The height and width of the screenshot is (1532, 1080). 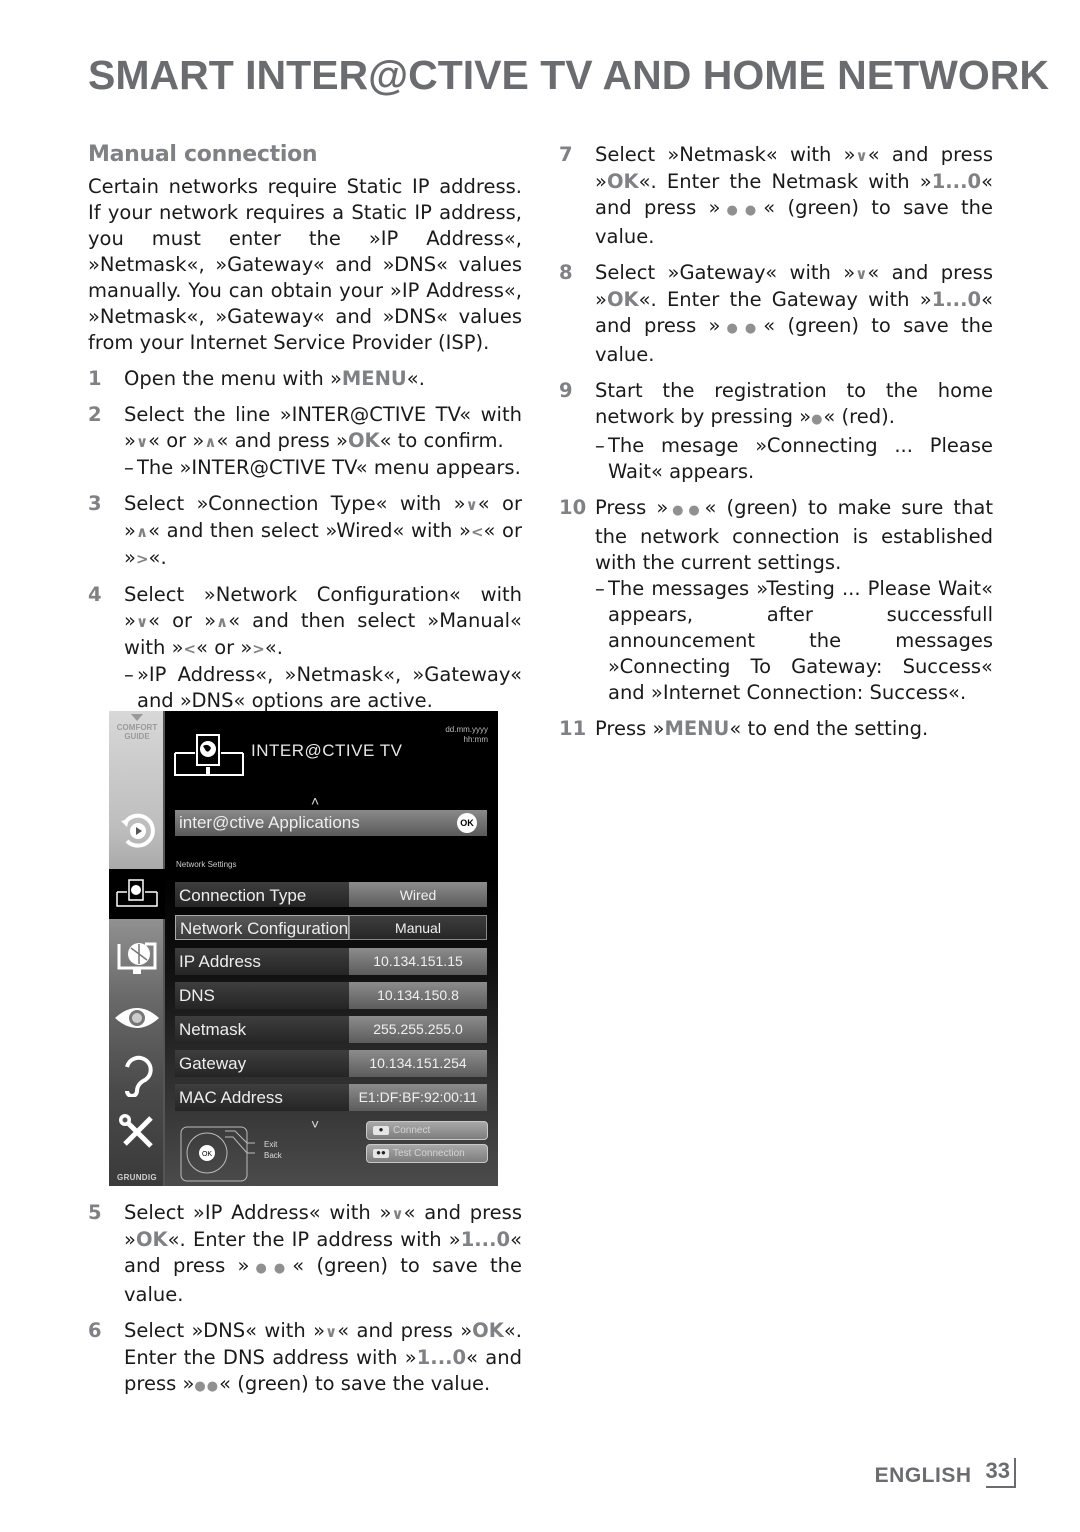 What do you see at coordinates (573, 728) in the screenshot?
I see `step-number: 11` at bounding box center [573, 728].